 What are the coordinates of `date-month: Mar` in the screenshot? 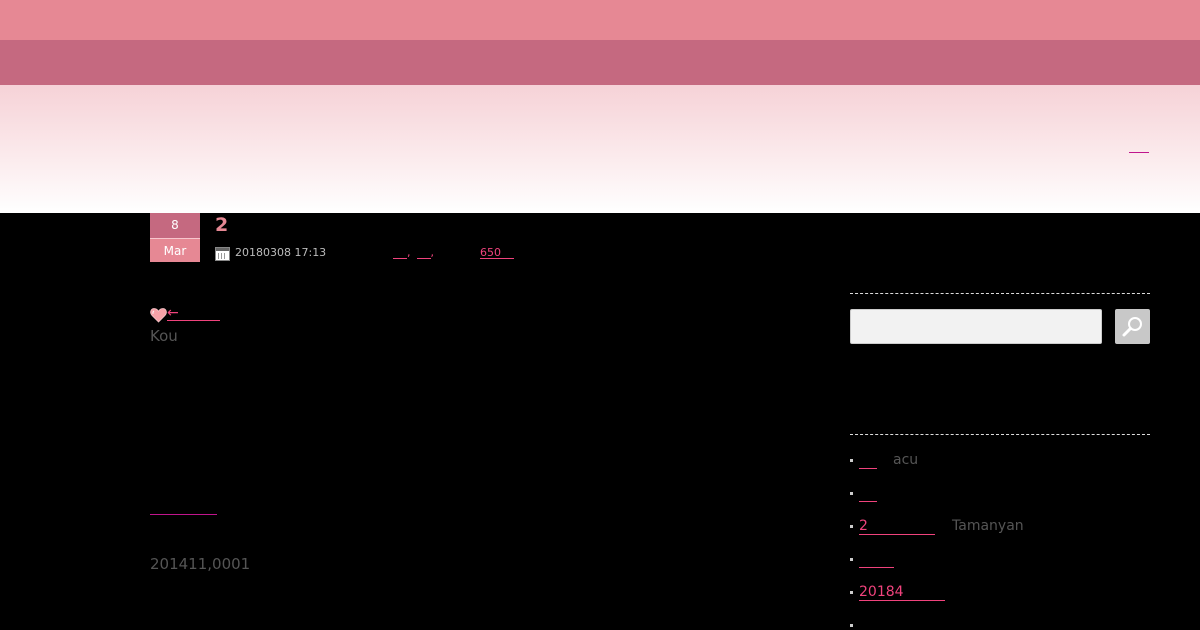 It's located at (175, 250).